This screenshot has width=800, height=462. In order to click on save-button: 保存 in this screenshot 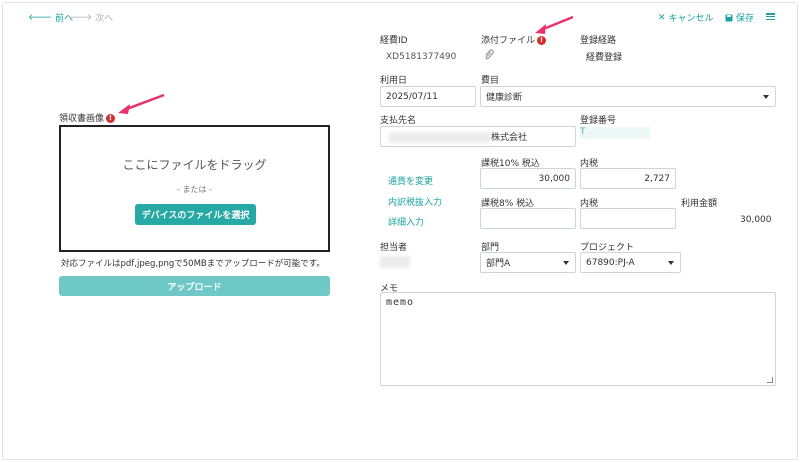, I will do `click(739, 17)`.